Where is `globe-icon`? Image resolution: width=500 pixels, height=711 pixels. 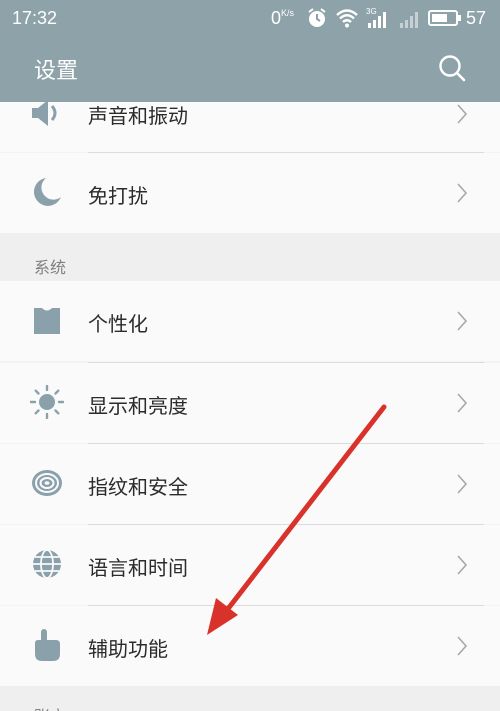 globe-icon is located at coordinates (47, 564).